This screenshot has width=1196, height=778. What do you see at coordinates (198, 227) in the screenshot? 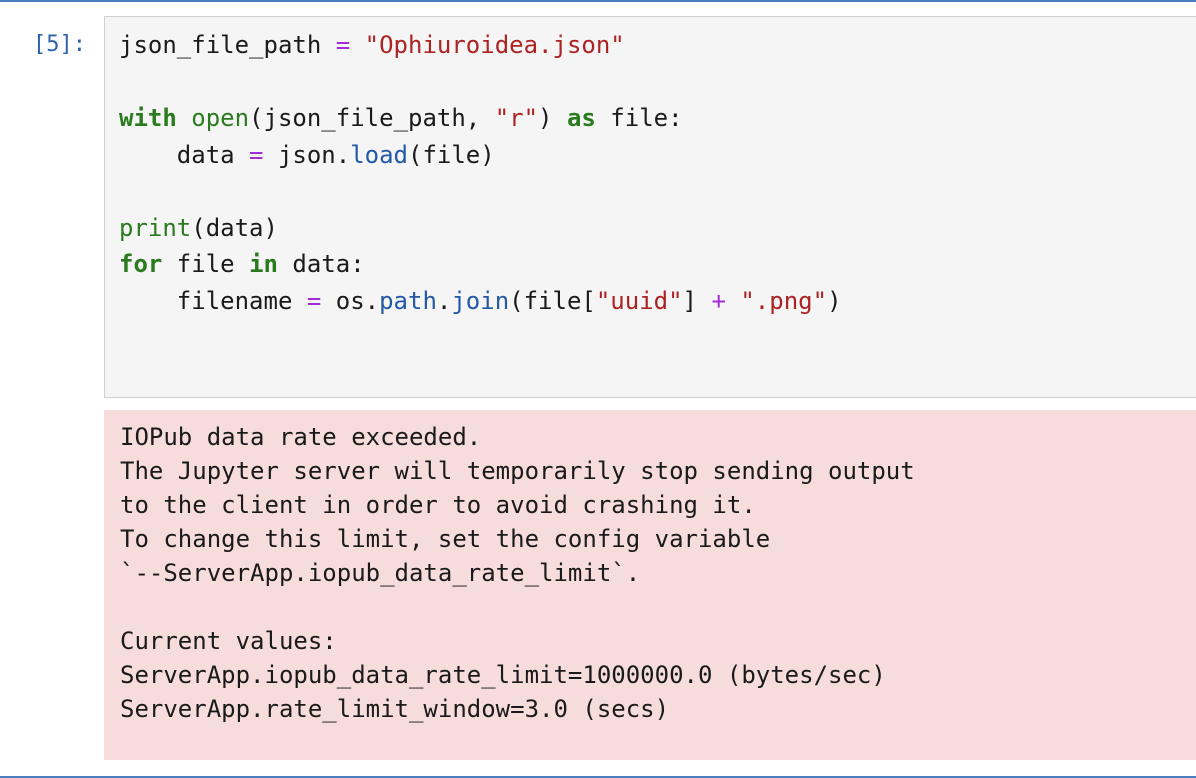
I see `code-line-6: print(data)` at bounding box center [198, 227].